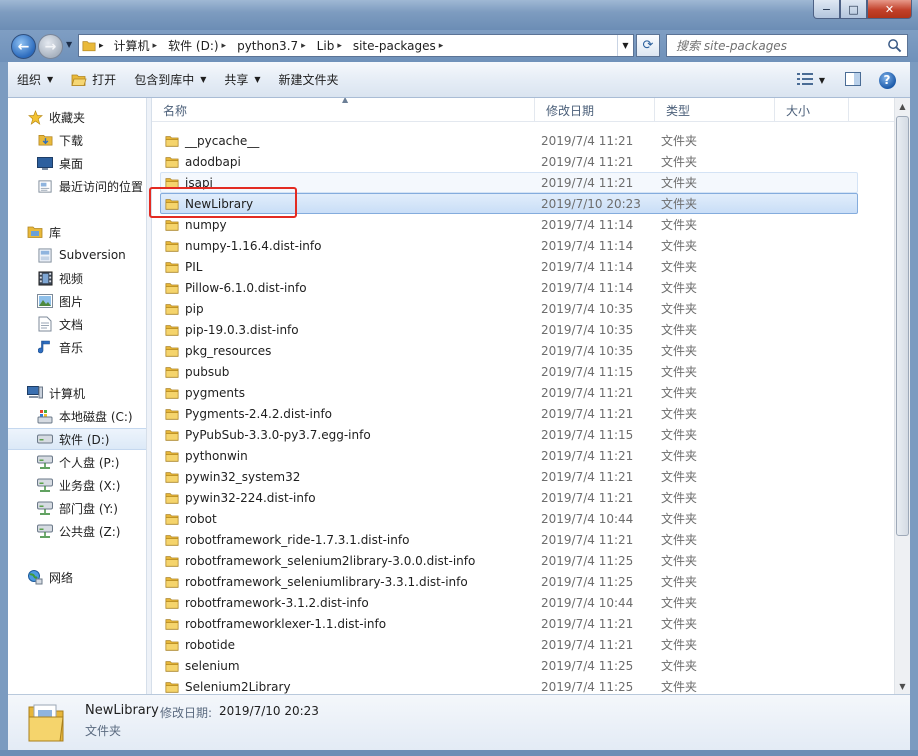  I want to click on file-row: numpy-1.16.4.dist-info 2019/7/4 11:14 文件夹, so click(509, 245).